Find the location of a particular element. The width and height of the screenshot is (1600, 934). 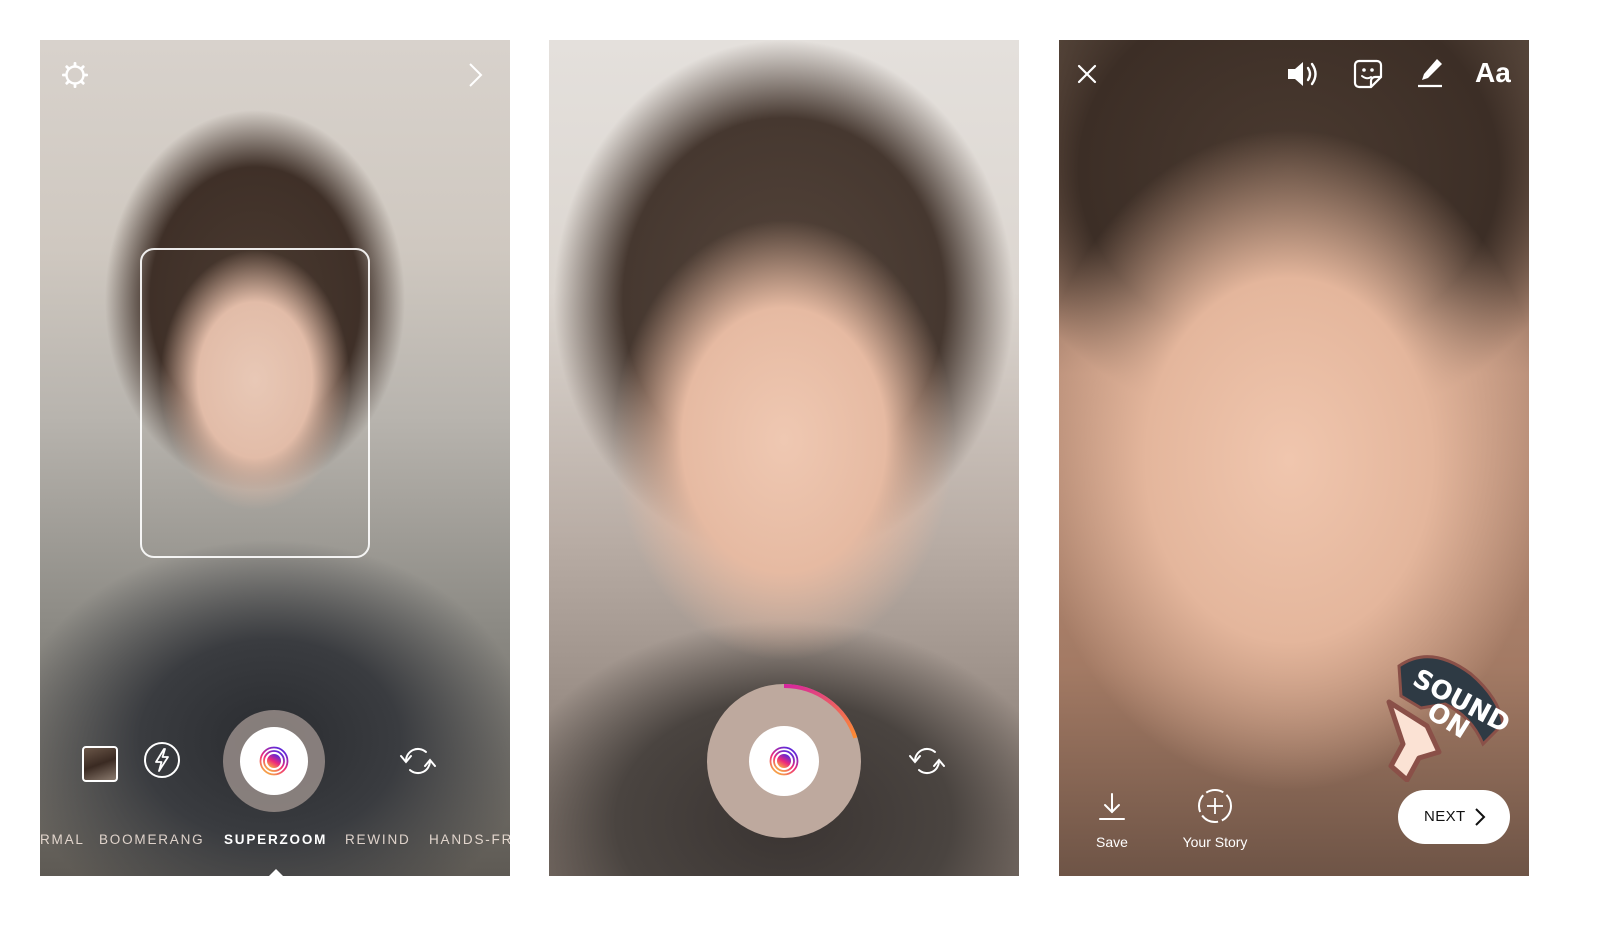

text-tool-button: Aa is located at coordinates (1493, 73).